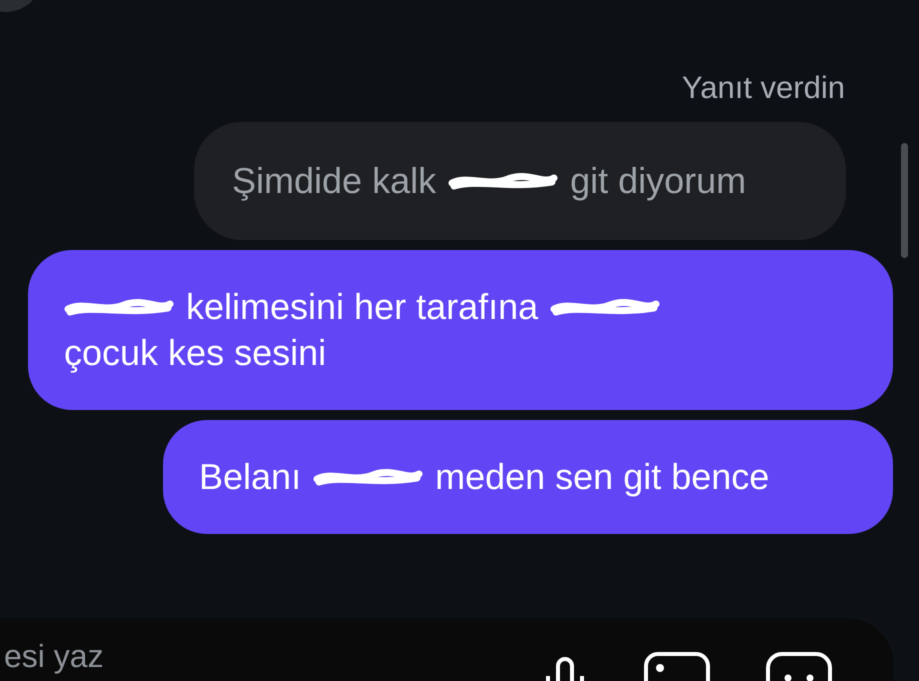 The image size is (919, 681). Describe the element at coordinates (195, 353) in the screenshot. I see `message-text: çocuk kes sesini` at that location.